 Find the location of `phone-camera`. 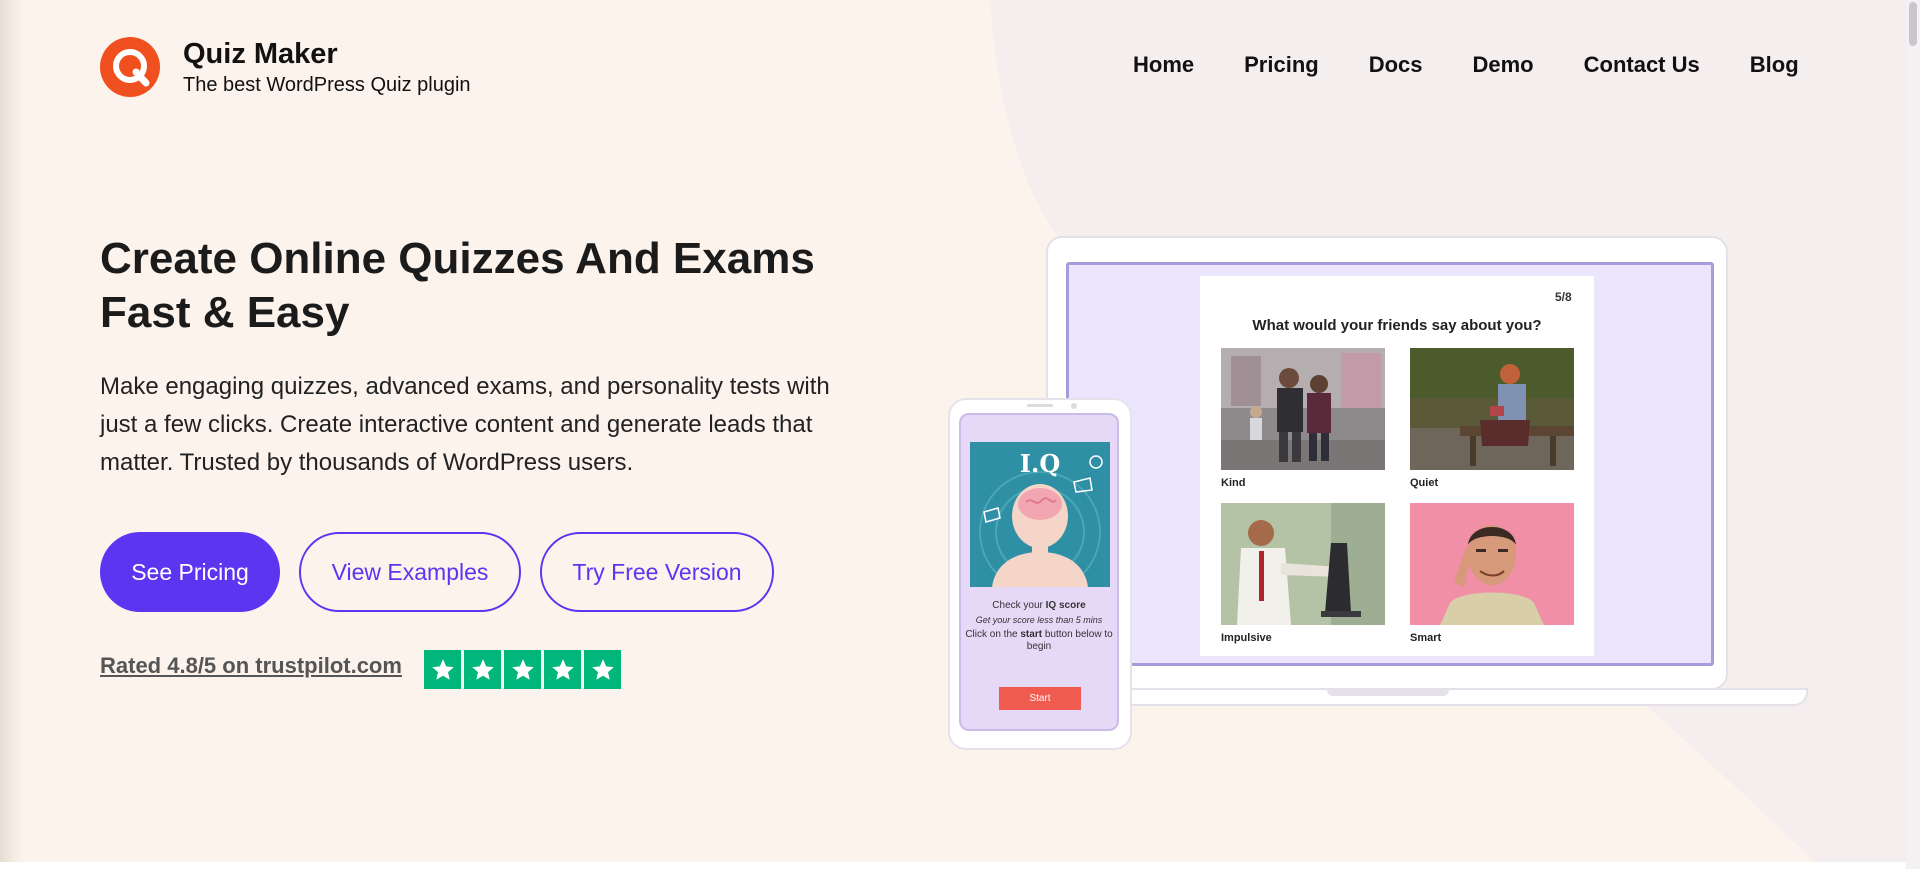

phone-camera is located at coordinates (1074, 406).